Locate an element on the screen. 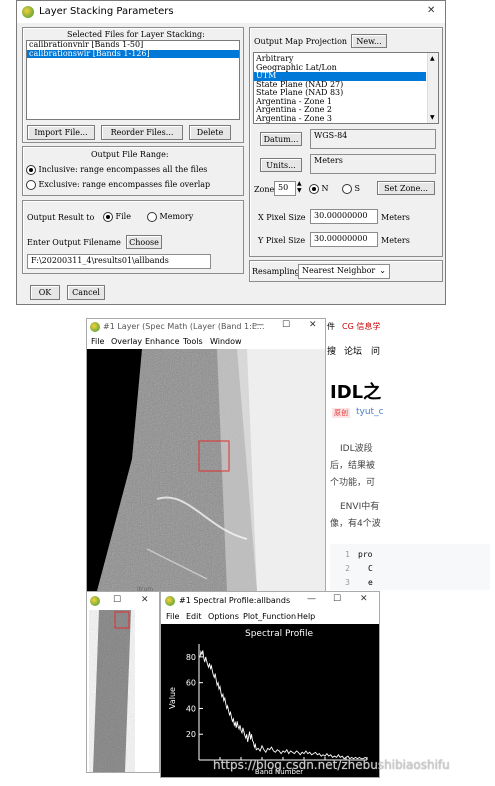 The height and width of the screenshot is (786, 495). projection-item: Geographic Lat/Lon is located at coordinates (346, 68).